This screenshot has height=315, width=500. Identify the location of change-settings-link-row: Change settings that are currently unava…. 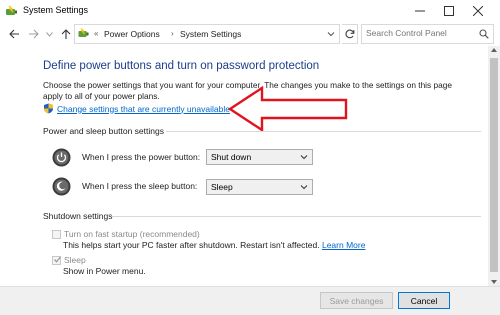
(136, 108).